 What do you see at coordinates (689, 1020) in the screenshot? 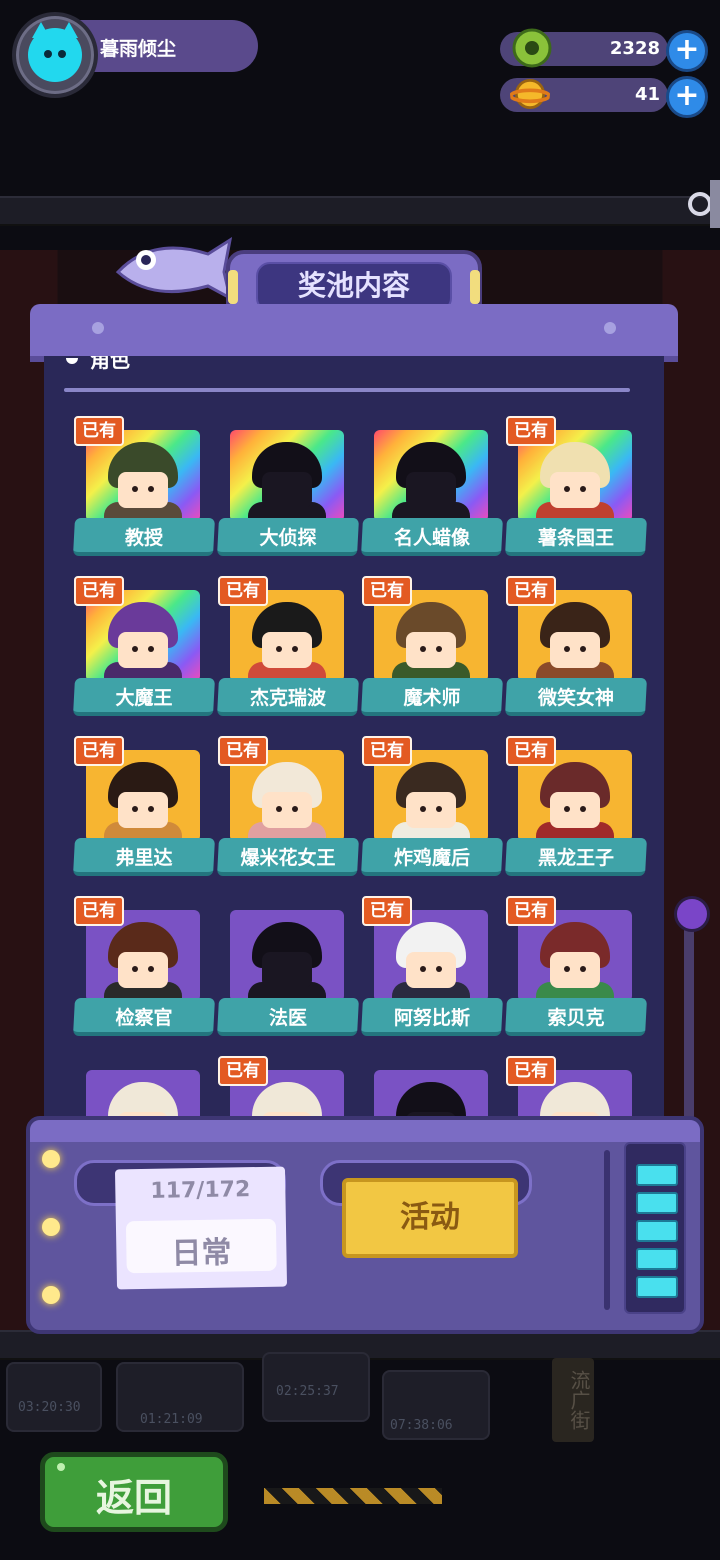
I see `lever-stick` at bounding box center [689, 1020].